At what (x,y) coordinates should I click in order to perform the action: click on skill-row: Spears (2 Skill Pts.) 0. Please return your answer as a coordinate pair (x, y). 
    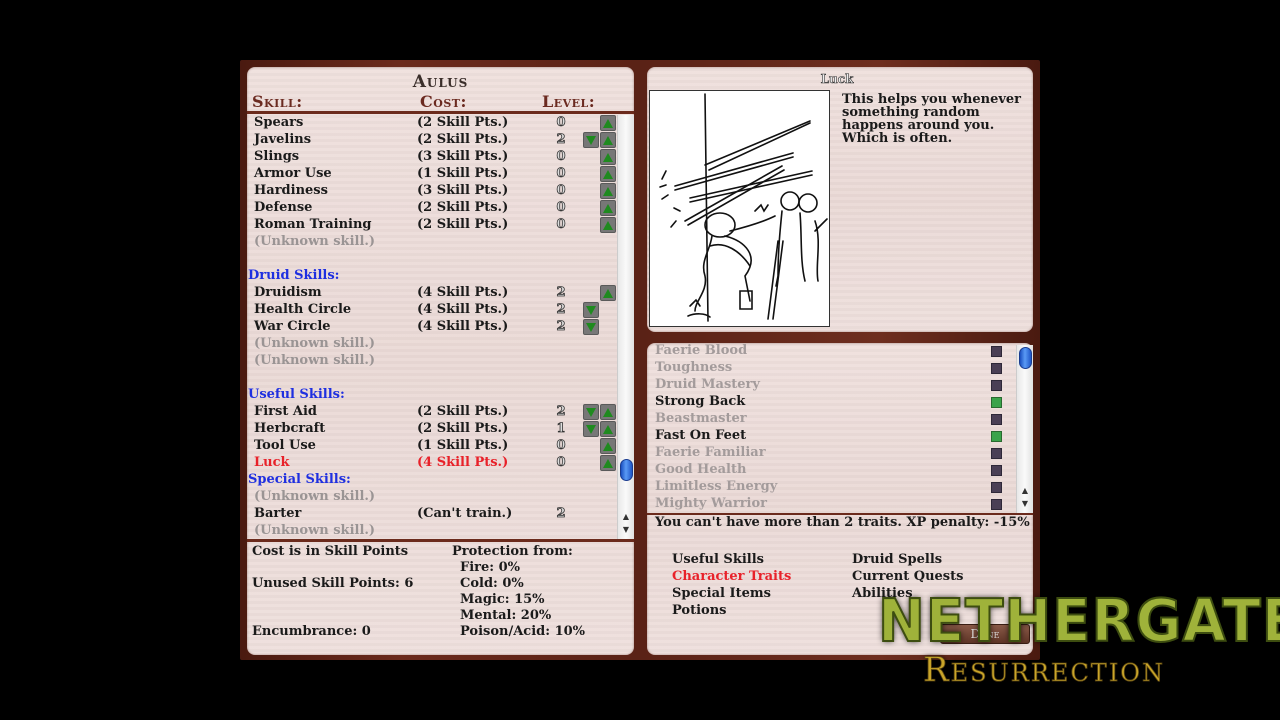
    Looking at the image, I should click on (432, 123).